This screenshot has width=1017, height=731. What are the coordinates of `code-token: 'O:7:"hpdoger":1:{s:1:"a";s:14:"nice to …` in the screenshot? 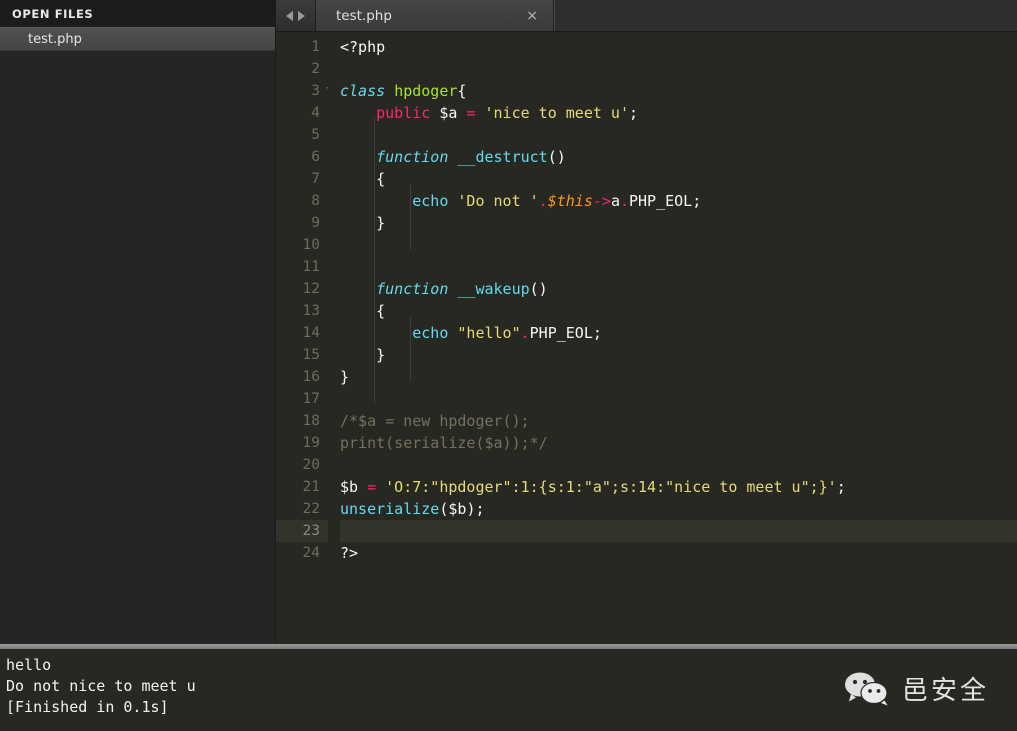 It's located at (611, 487).